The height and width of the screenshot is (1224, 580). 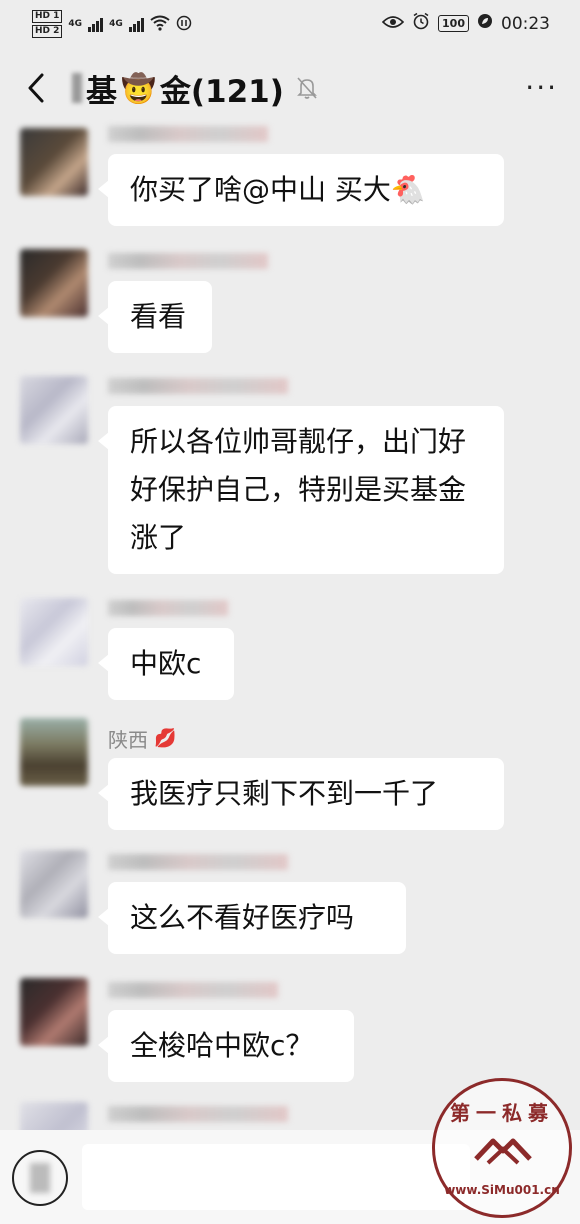 What do you see at coordinates (307, 88) in the screenshot?
I see `mute-bell-icon` at bounding box center [307, 88].